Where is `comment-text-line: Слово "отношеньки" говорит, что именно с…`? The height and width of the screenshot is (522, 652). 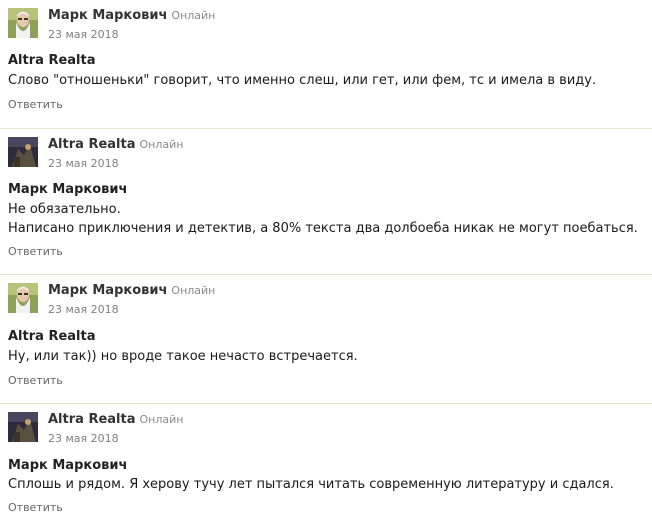 comment-text-line: Слово "отношеньки" говорит, что именно с… is located at coordinates (302, 80).